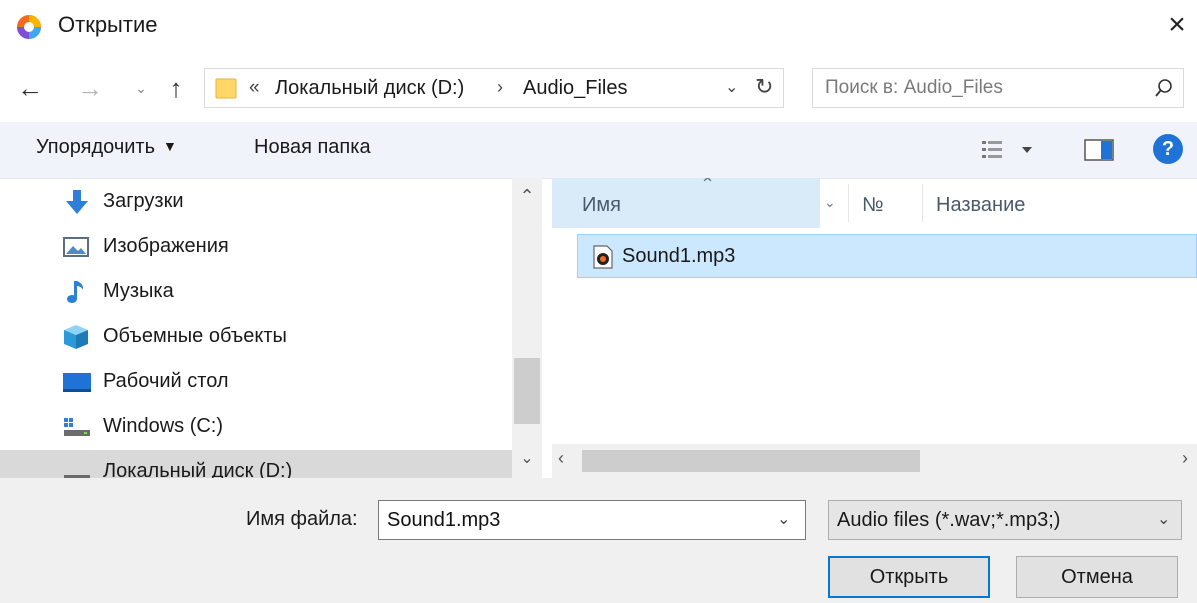 This screenshot has width=1197, height=603. I want to click on recent-locations-chevron-icon: ⌄, so click(141, 88).